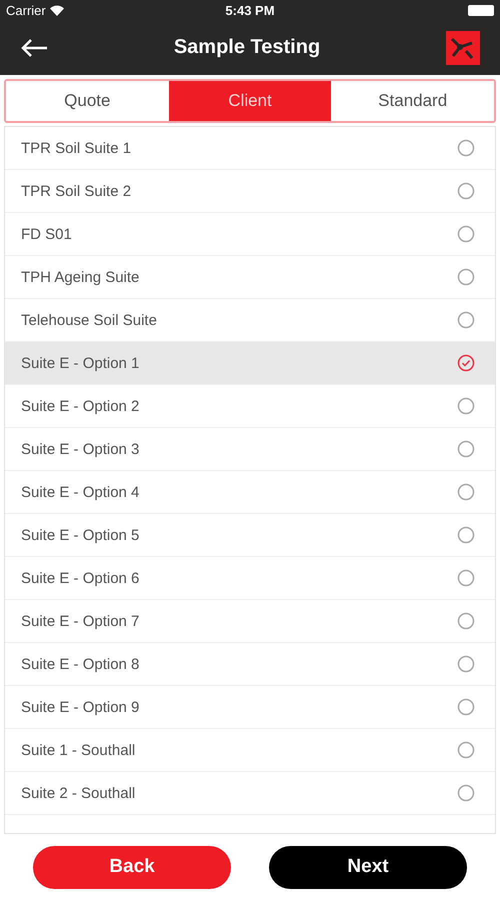  I want to click on suite-label: Suite E - Option 9, so click(80, 707).